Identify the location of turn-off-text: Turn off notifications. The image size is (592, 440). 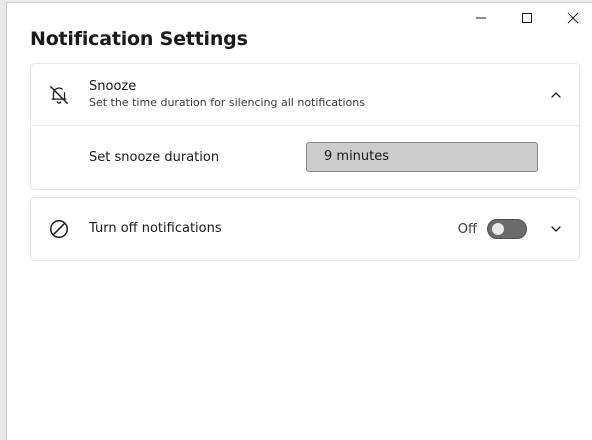
(155, 229).